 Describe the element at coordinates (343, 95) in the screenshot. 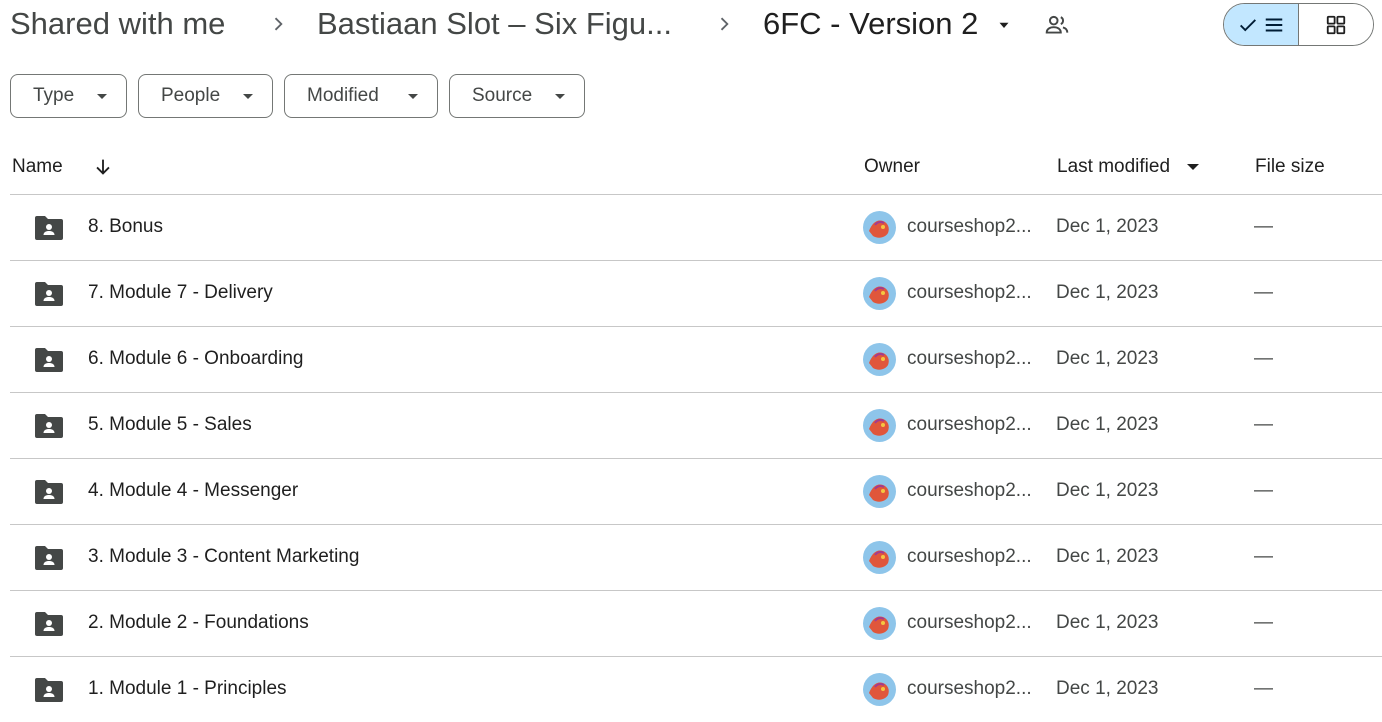

I see `filter-modified-label: Modified` at that location.